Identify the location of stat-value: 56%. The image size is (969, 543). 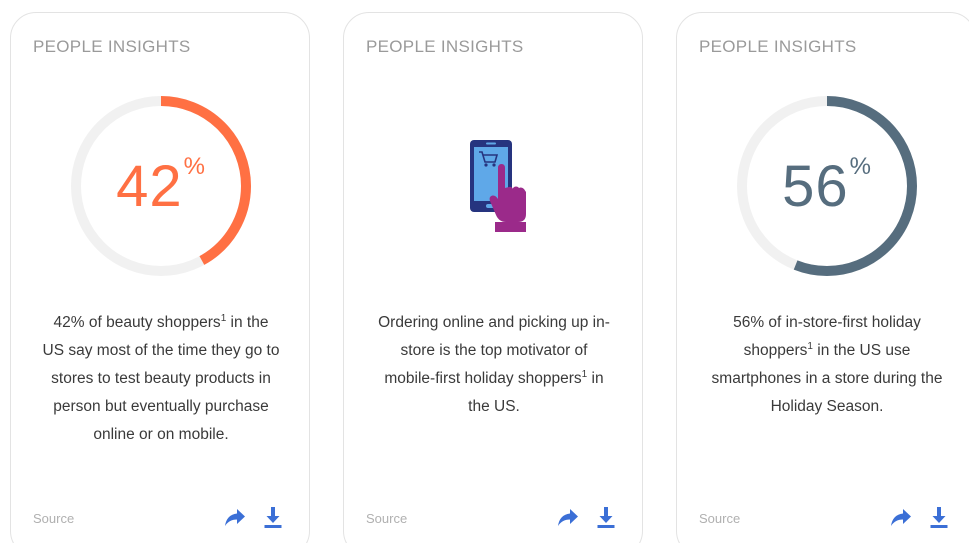
(827, 186).